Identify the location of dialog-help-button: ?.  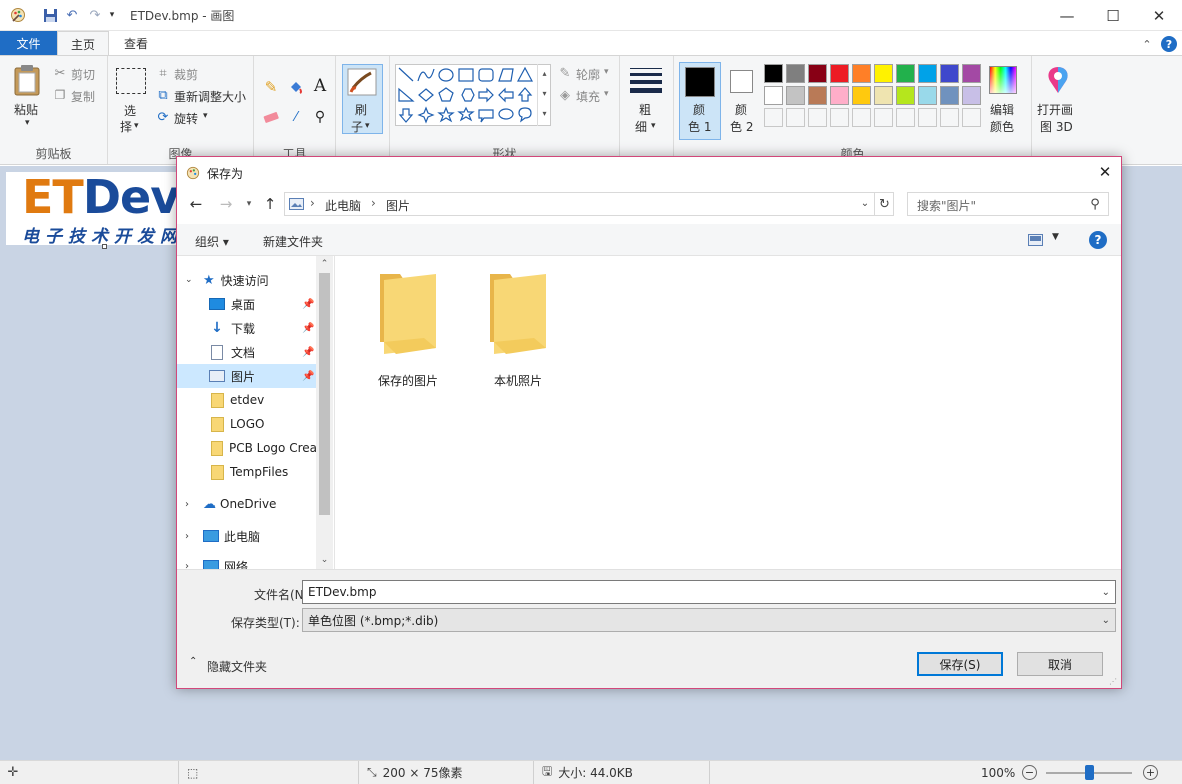
(1098, 240).